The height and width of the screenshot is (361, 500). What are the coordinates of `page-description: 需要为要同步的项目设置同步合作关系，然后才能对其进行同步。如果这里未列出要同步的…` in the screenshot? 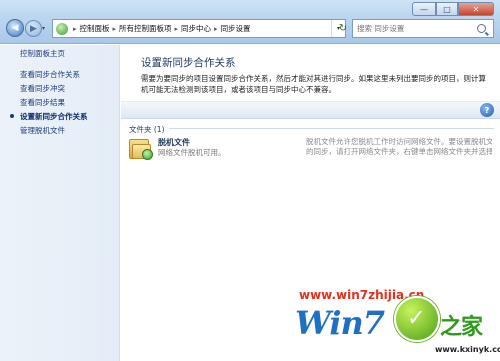 It's located at (313, 84).